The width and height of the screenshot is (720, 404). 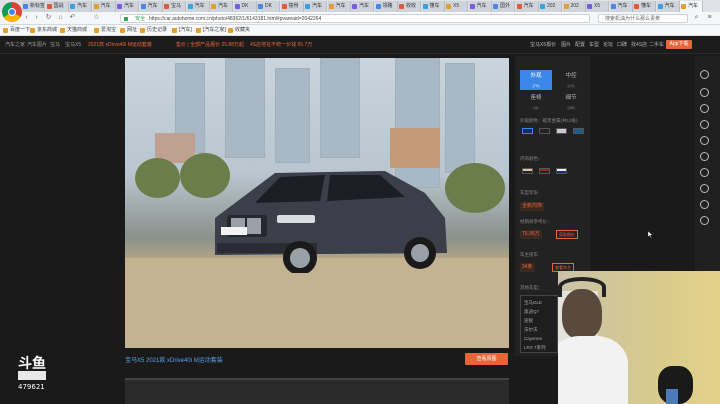 I want to click on related-item: 奥迪Q7, so click(x=531, y=312).